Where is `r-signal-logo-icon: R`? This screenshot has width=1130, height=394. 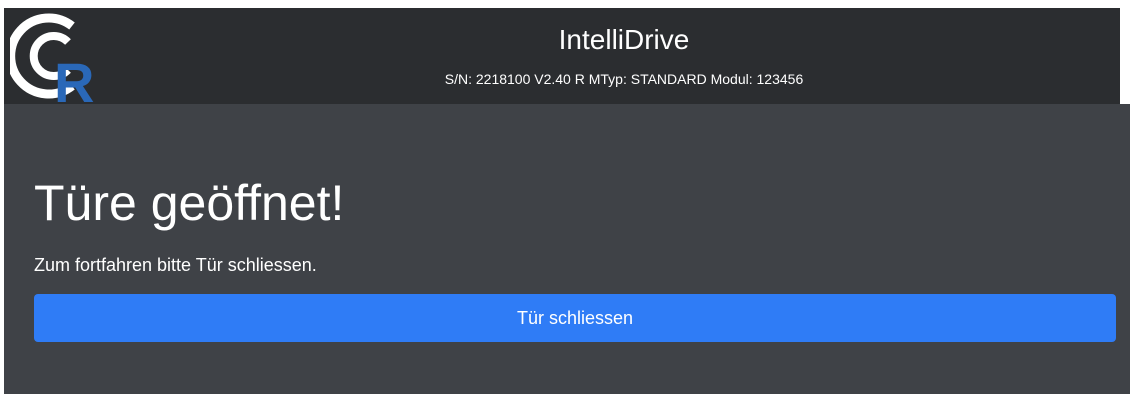 r-signal-logo-icon: R is located at coordinates (52, 58).